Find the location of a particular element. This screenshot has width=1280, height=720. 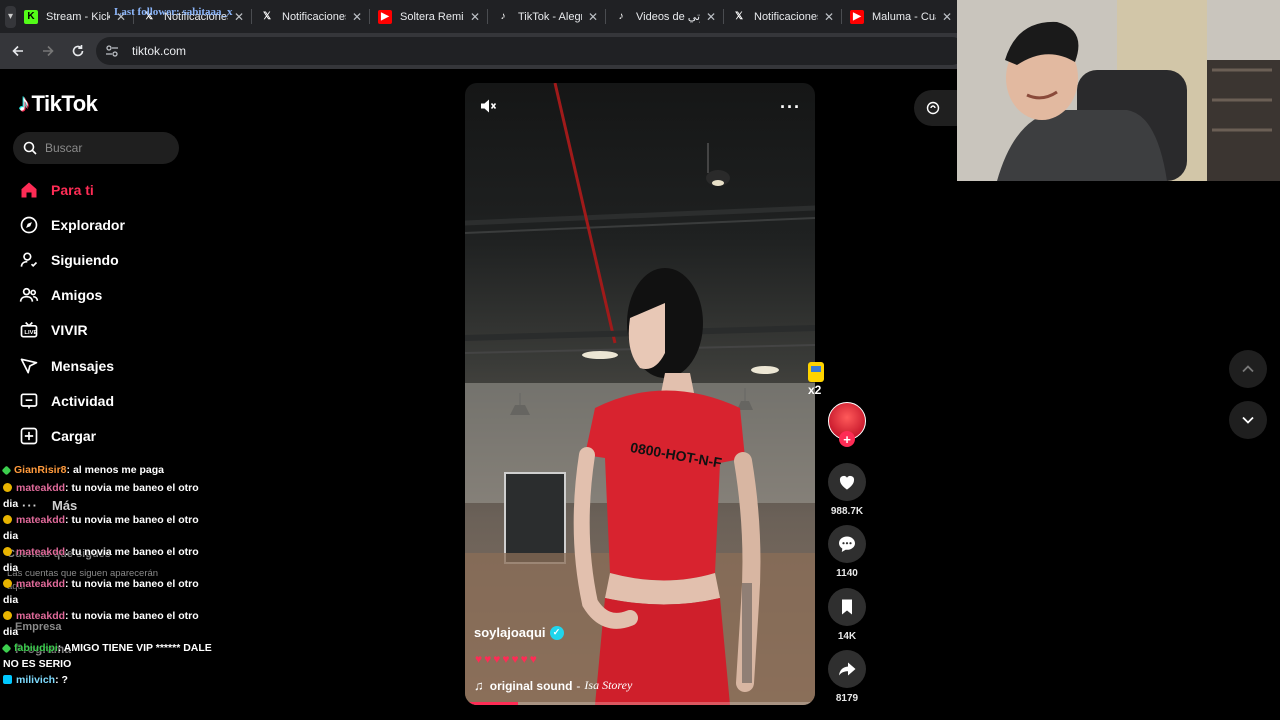

webcam-frame-art is located at coordinates (1118, 90).